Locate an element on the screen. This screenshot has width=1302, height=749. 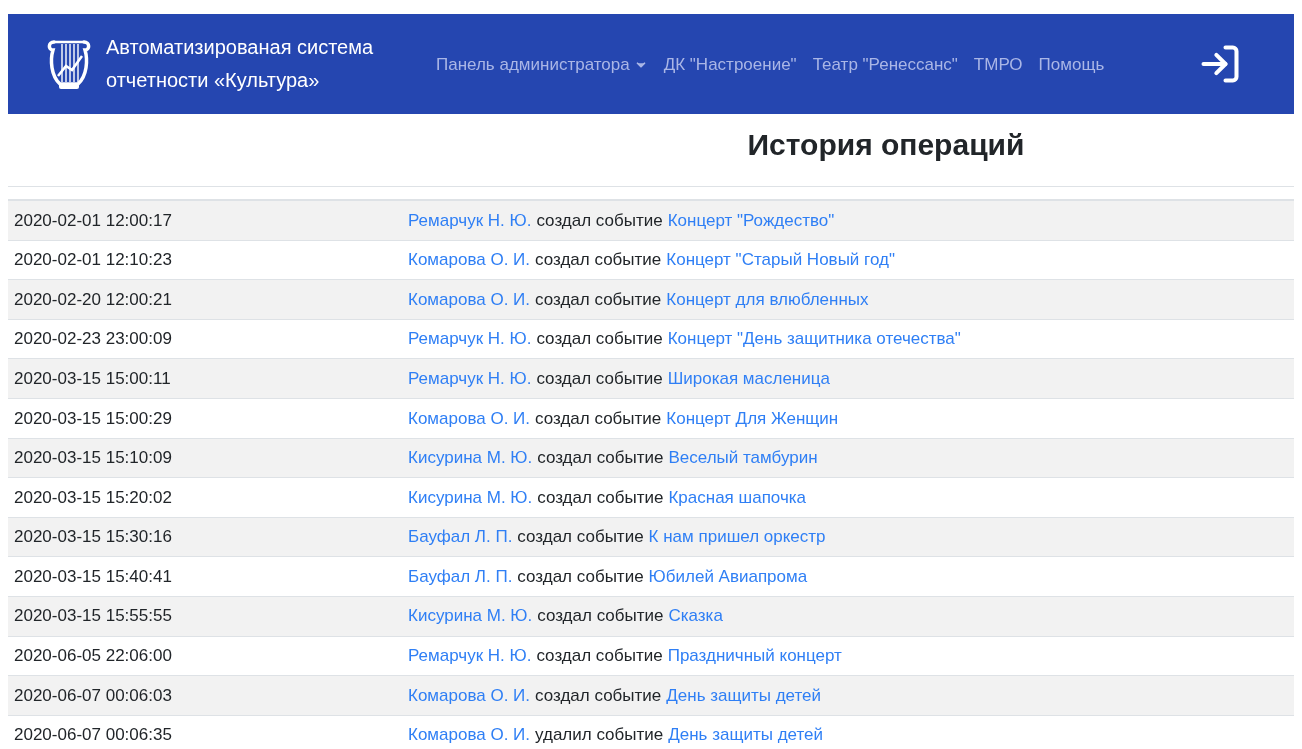
time-cell-text: 2020-02-23 23:00:09 is located at coordinates (93, 339).